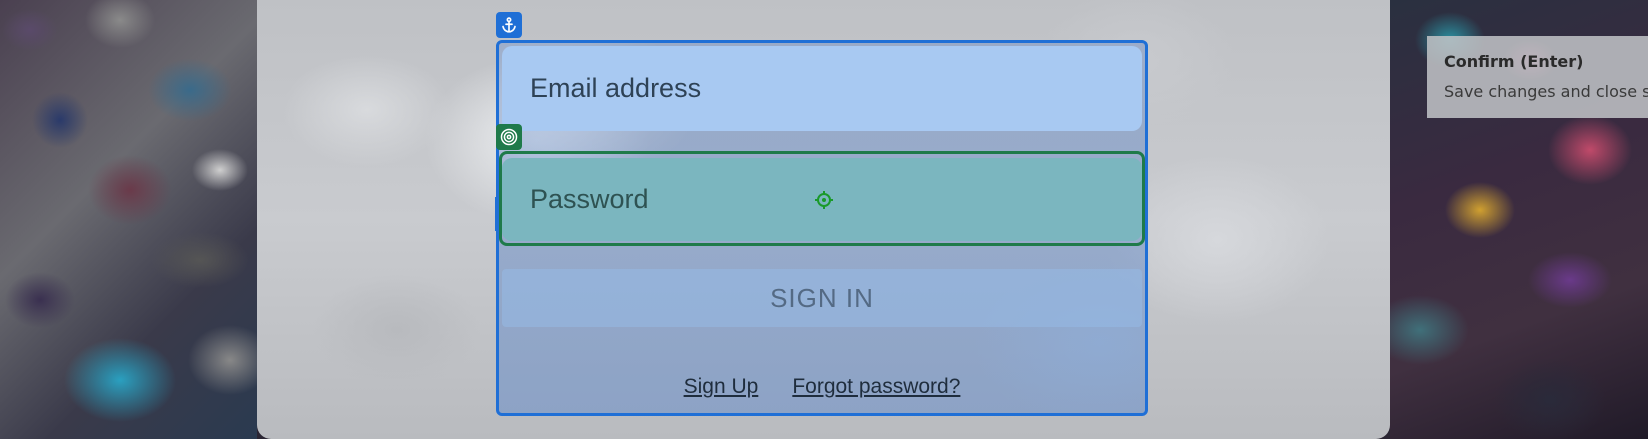 The height and width of the screenshot is (439, 1648). I want to click on target-icon, so click(509, 137).